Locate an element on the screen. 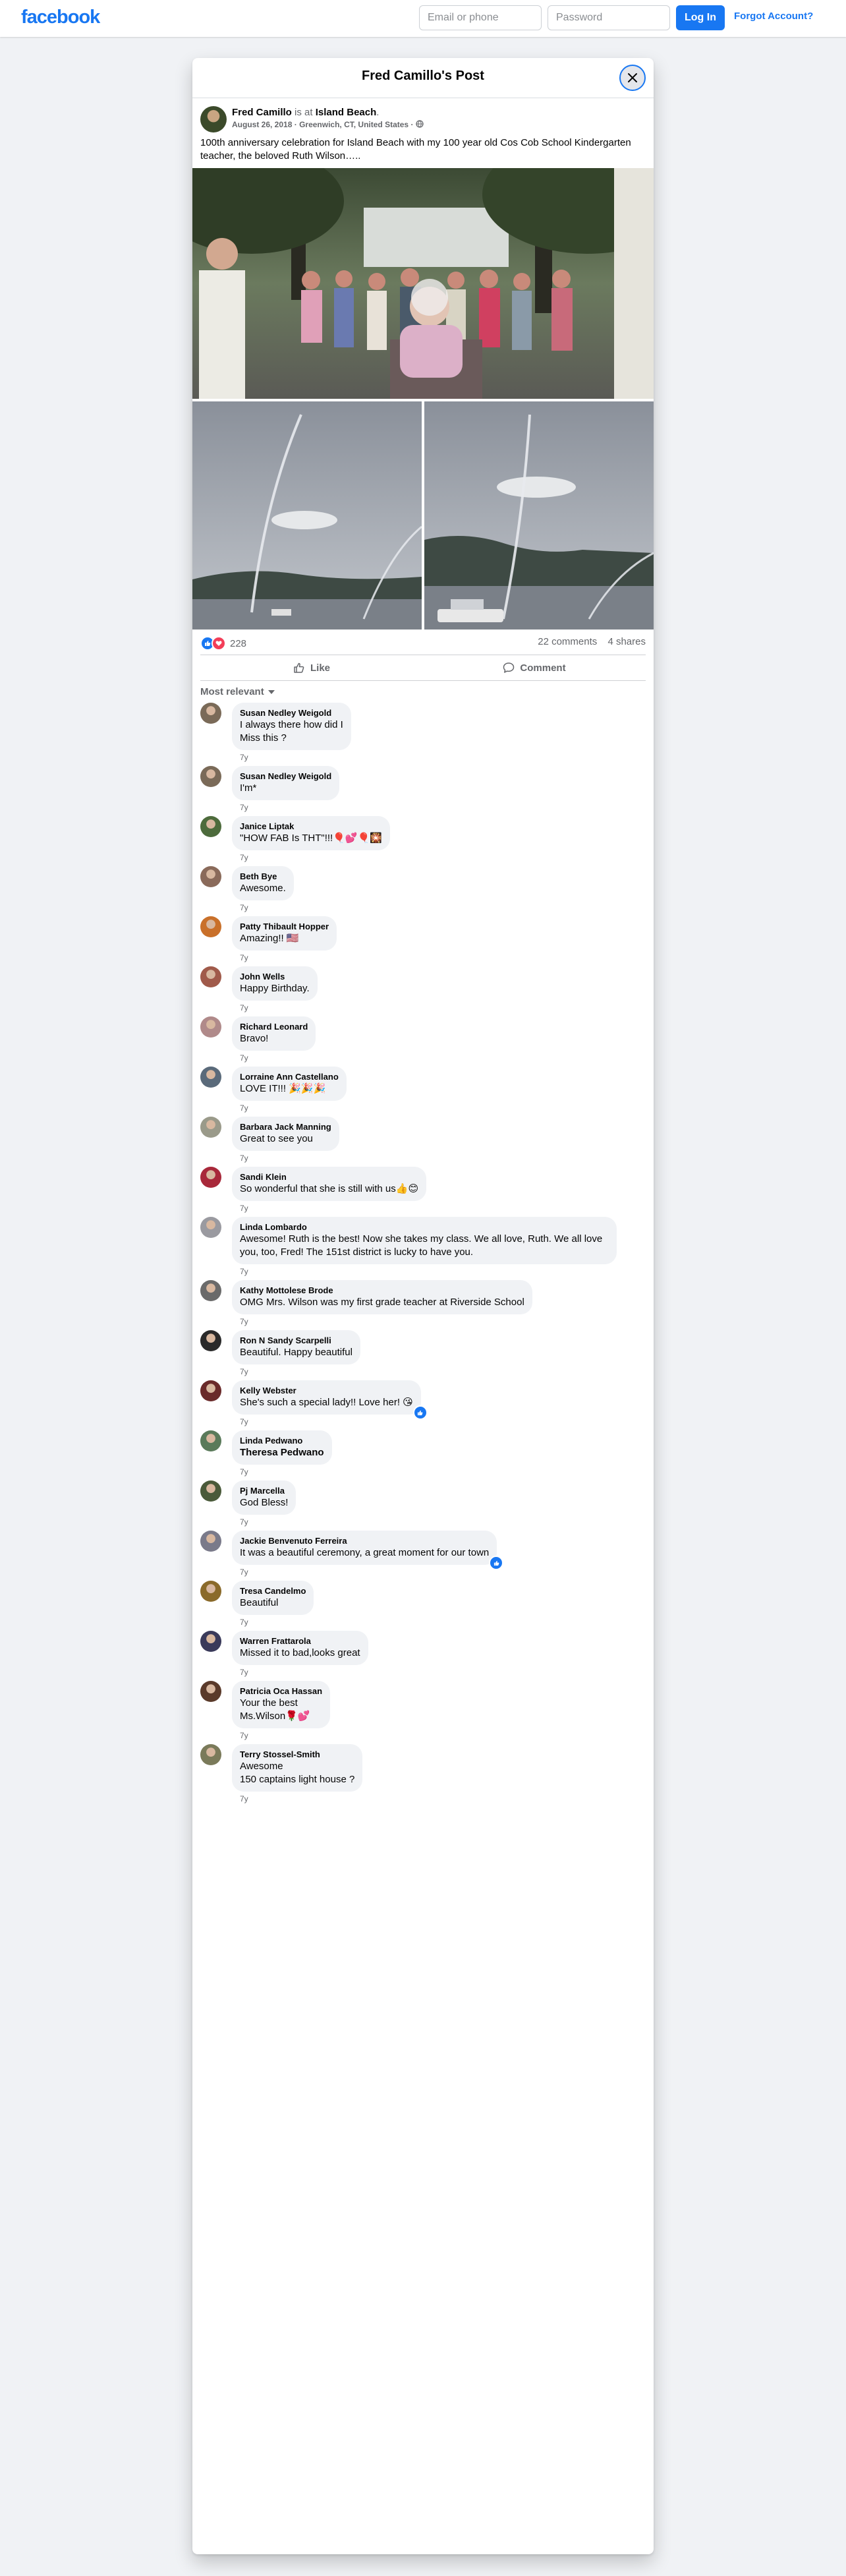 The height and width of the screenshot is (2576, 846). photo-grid is located at coordinates (423, 399).